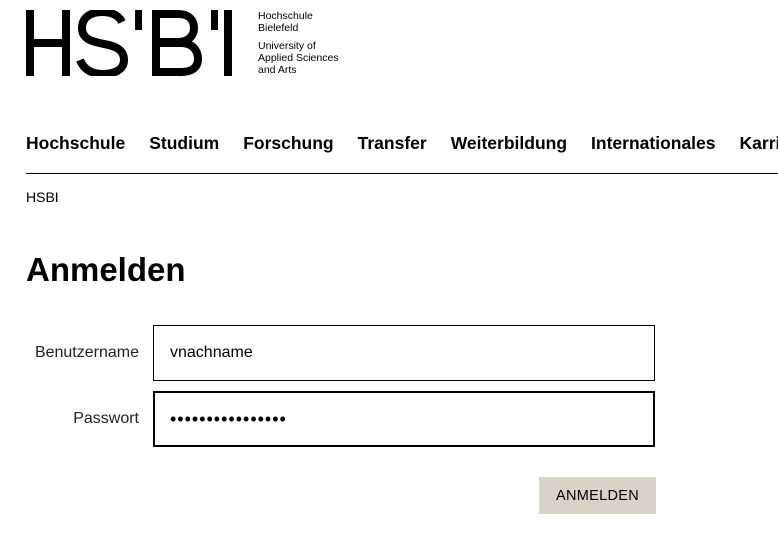 The image size is (778, 556). I want to click on logo-line-1: Hochschule, so click(285, 16).